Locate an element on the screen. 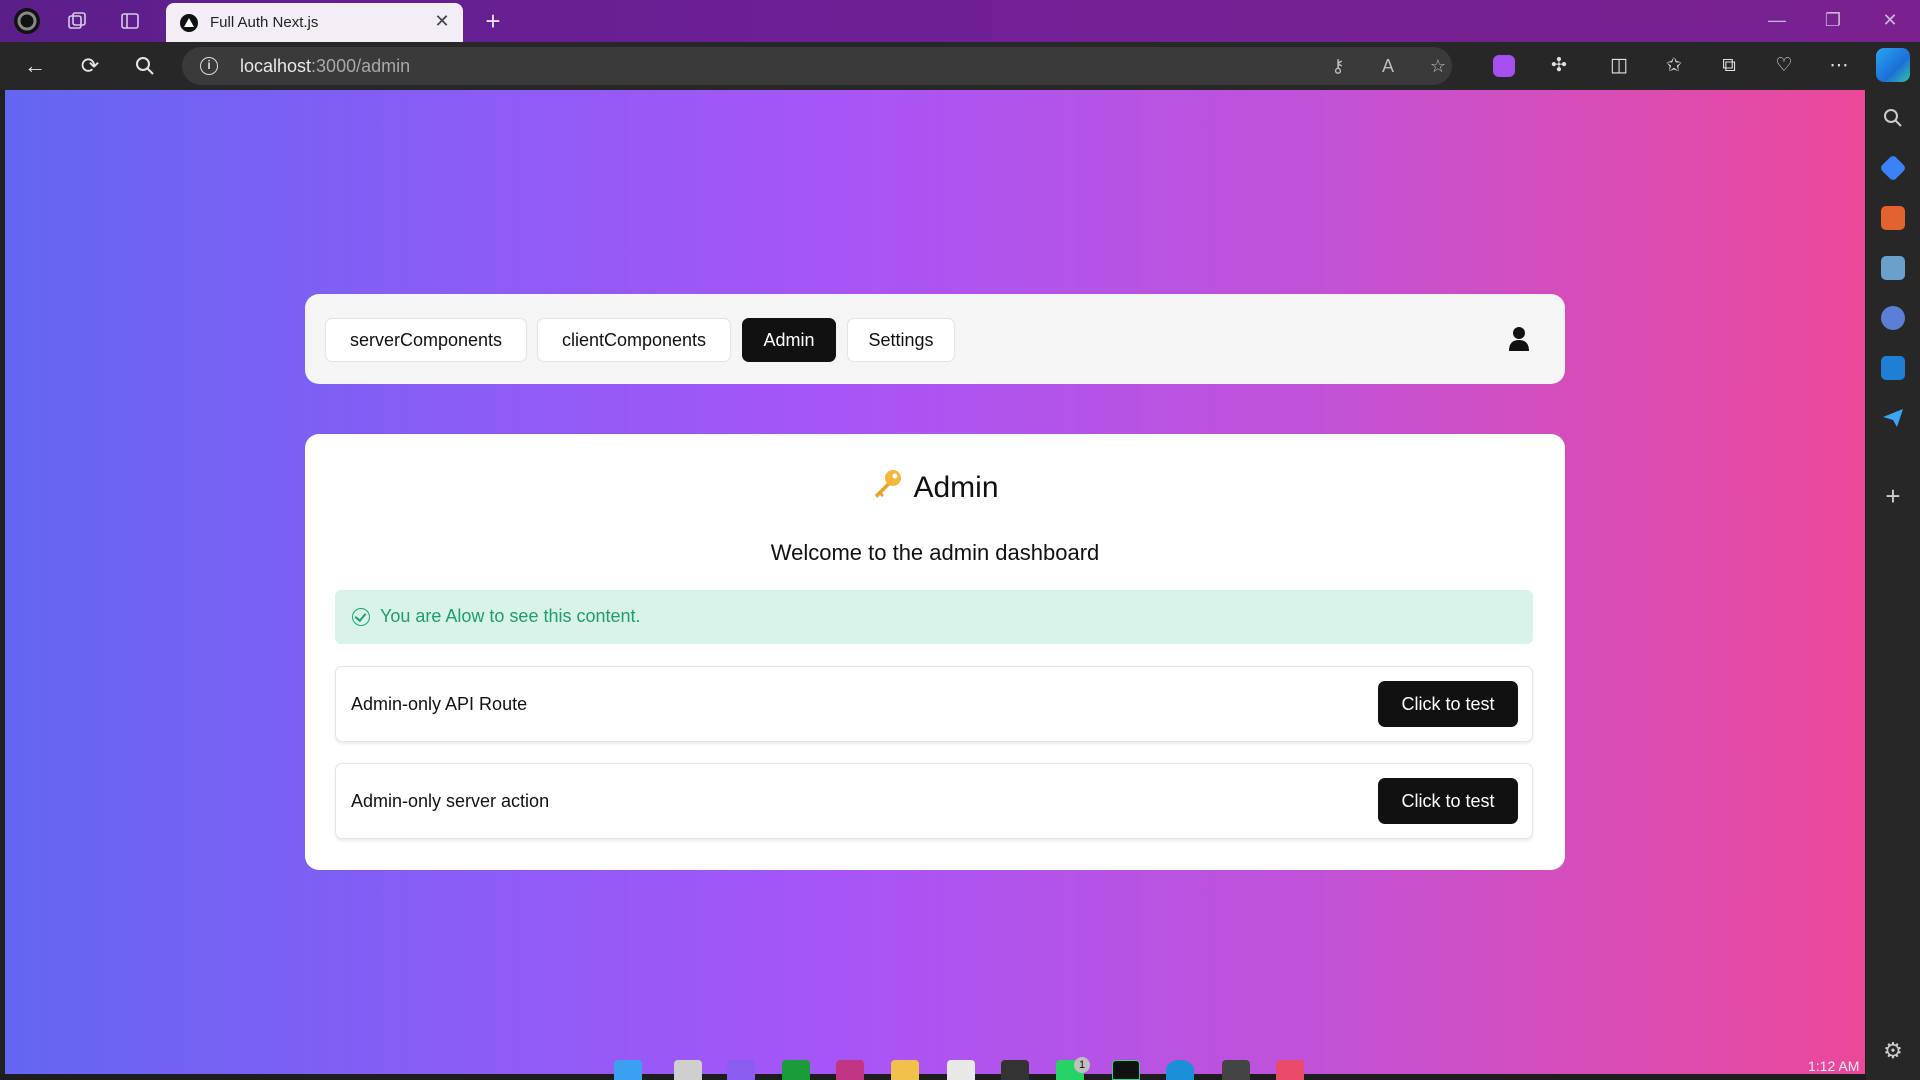  favorite-star-icon: ☆ is located at coordinates (1438, 66).